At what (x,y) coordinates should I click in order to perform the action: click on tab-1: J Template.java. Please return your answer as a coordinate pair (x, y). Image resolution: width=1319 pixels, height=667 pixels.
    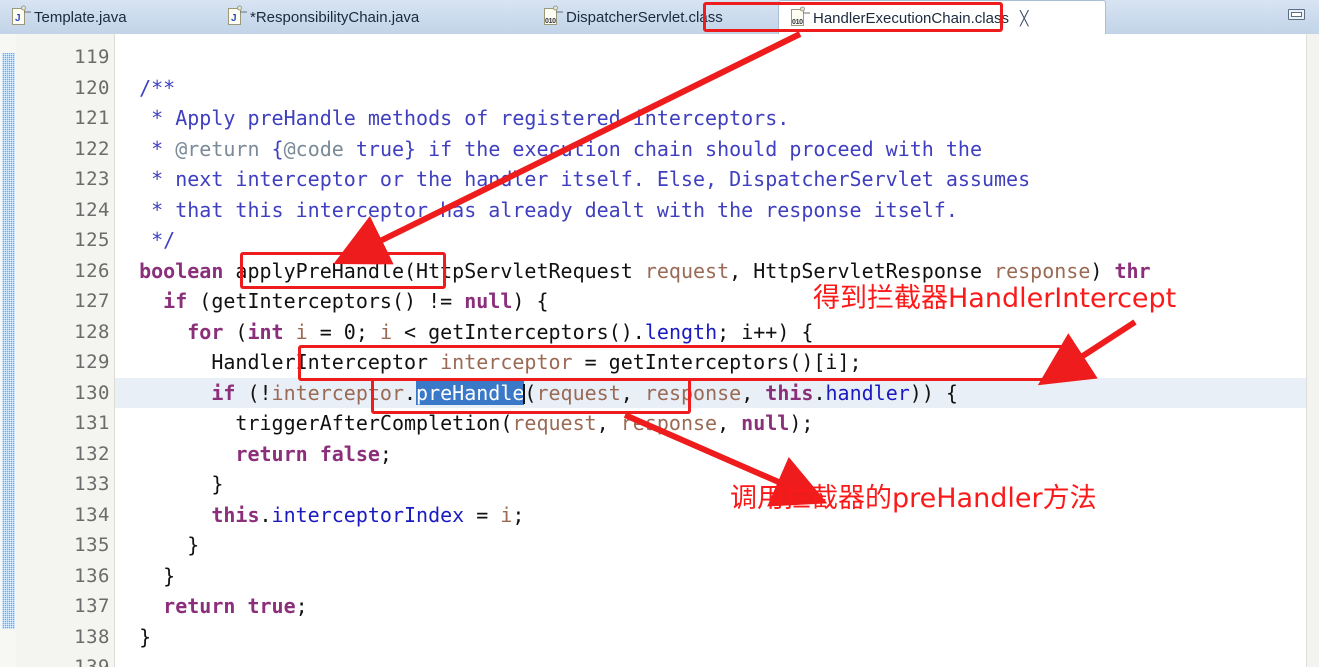
    Looking at the image, I should click on (108, 17).